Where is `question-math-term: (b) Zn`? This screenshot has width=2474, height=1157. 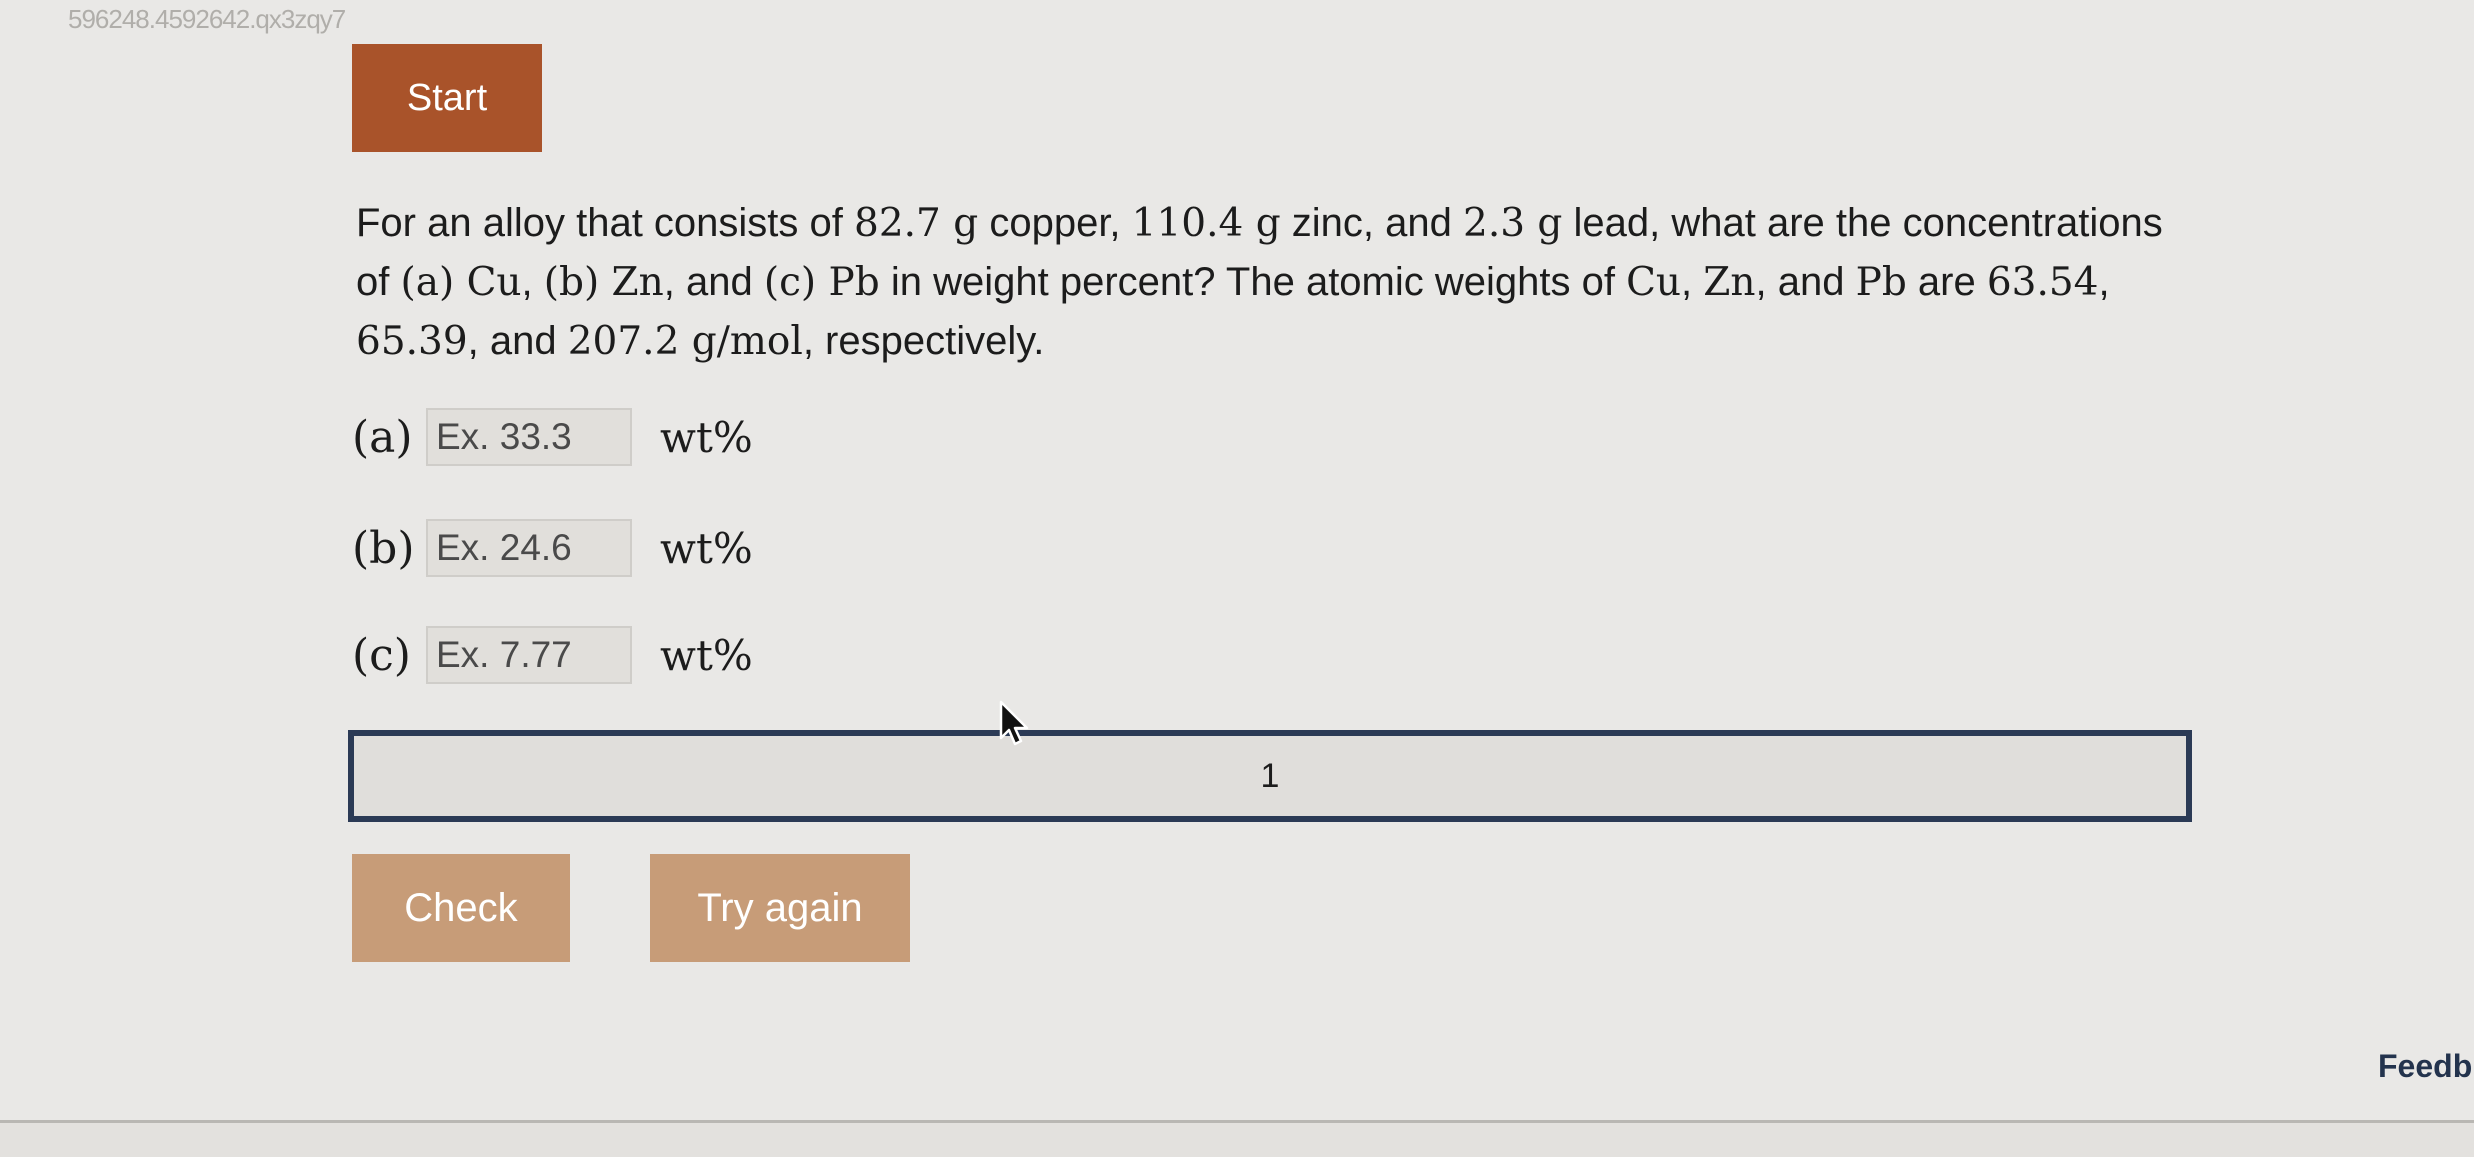 question-math-term: (b) Zn is located at coordinates (603, 282).